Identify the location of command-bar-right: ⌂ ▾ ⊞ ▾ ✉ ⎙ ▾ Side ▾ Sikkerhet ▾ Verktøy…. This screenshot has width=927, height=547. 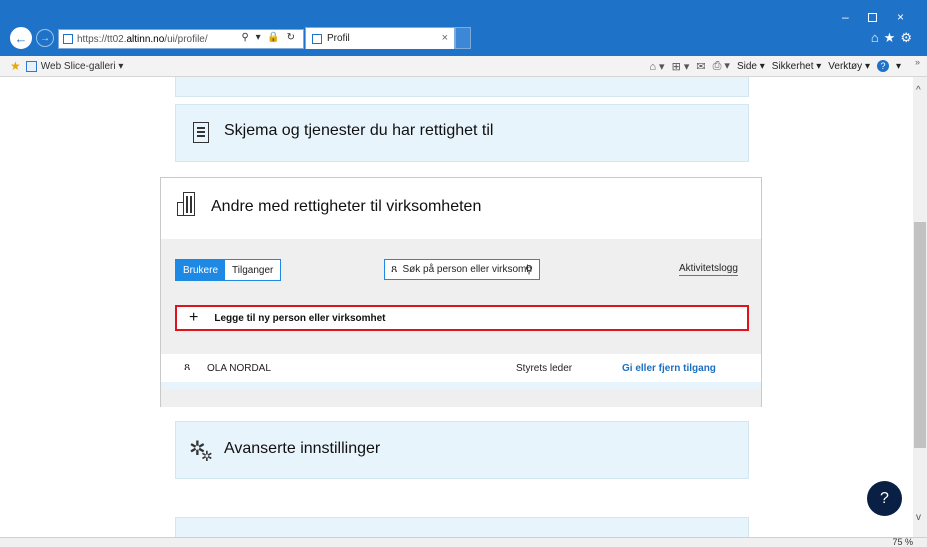
(775, 66).